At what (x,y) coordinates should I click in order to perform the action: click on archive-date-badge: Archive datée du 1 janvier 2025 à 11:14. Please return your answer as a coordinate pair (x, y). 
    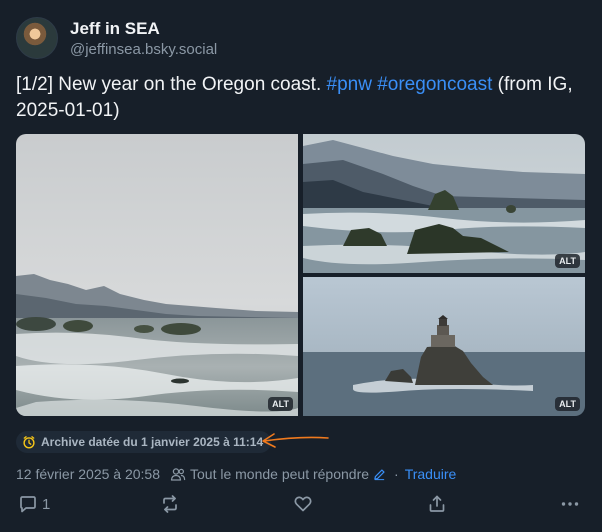
    Looking at the image, I should click on (144, 442).